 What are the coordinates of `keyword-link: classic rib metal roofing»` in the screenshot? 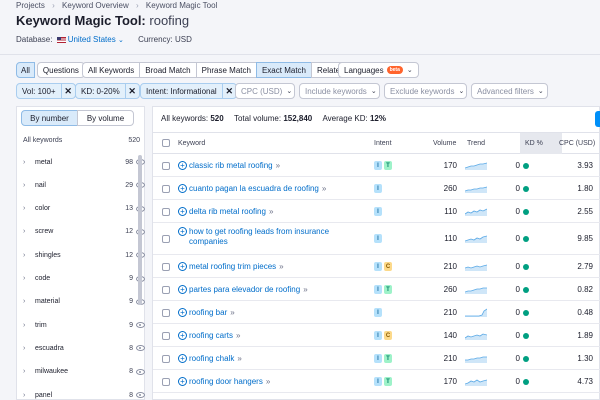 It's located at (276, 166).